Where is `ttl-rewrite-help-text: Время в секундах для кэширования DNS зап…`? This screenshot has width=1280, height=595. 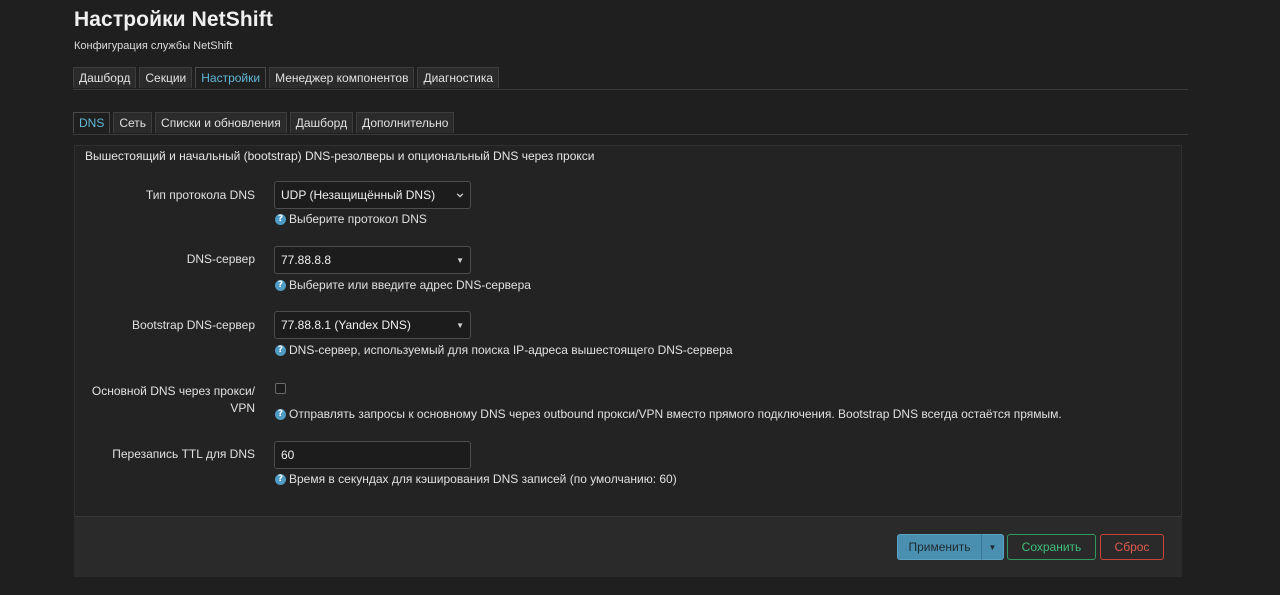 ttl-rewrite-help-text: Время в секундах для кэширования DNS зап… is located at coordinates (483, 479).